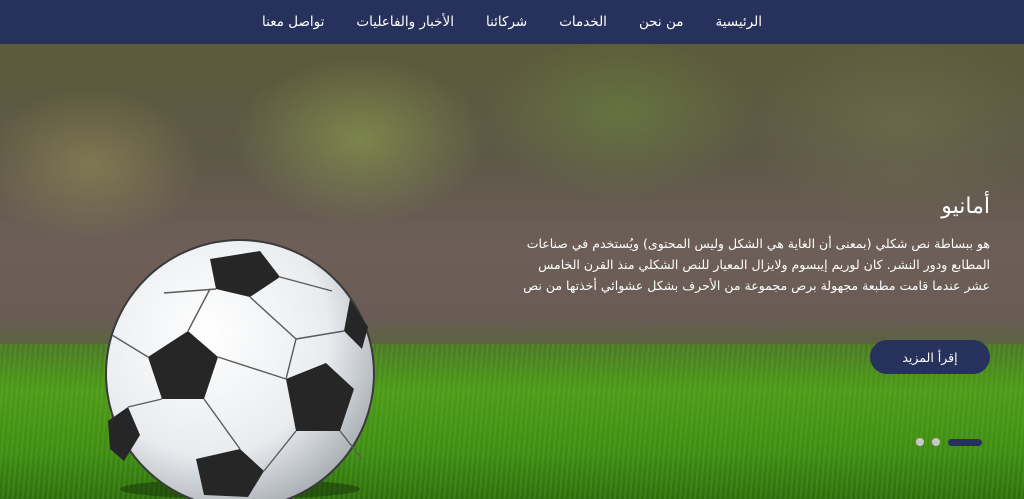 The height and width of the screenshot is (499, 1024). I want to click on nav-item-partners: شركائنا, so click(506, 22).